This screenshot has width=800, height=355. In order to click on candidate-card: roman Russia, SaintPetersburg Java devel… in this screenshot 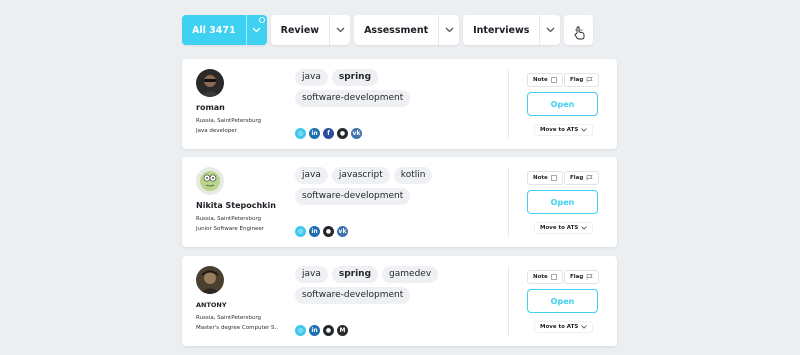, I will do `click(399, 104)`.